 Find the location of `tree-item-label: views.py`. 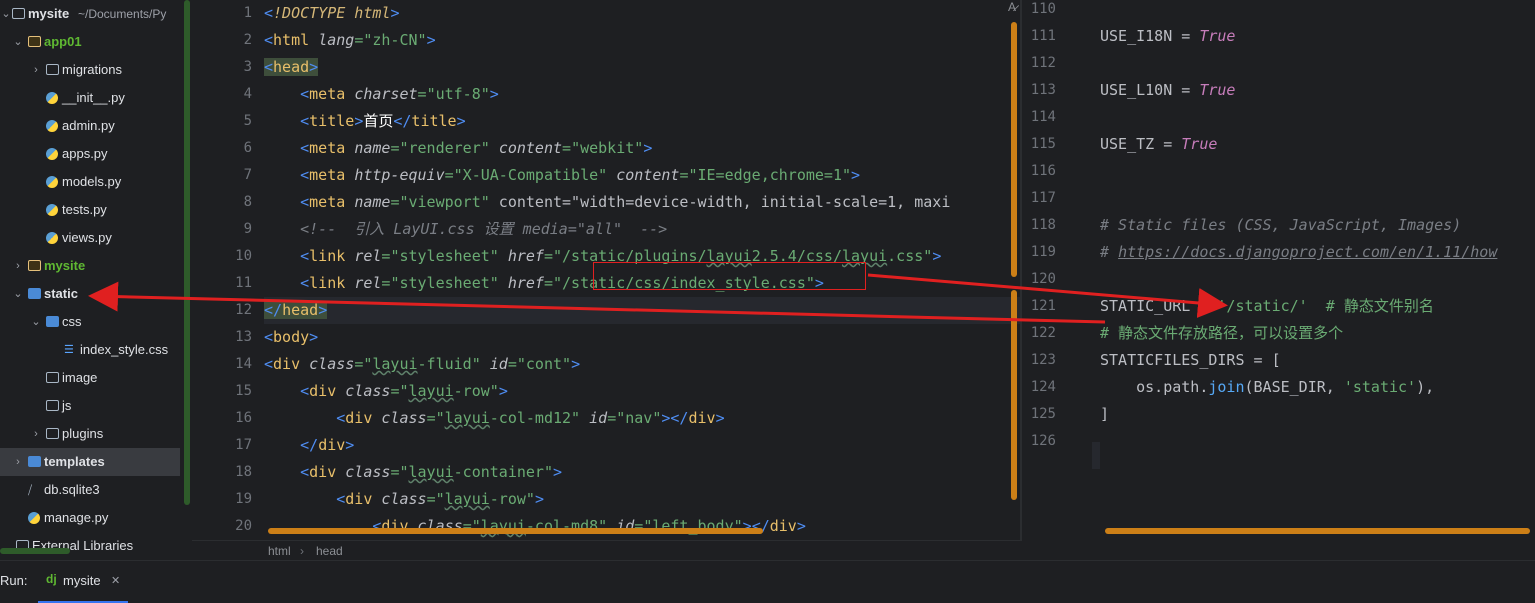

tree-item-label: views.py is located at coordinates (87, 237).